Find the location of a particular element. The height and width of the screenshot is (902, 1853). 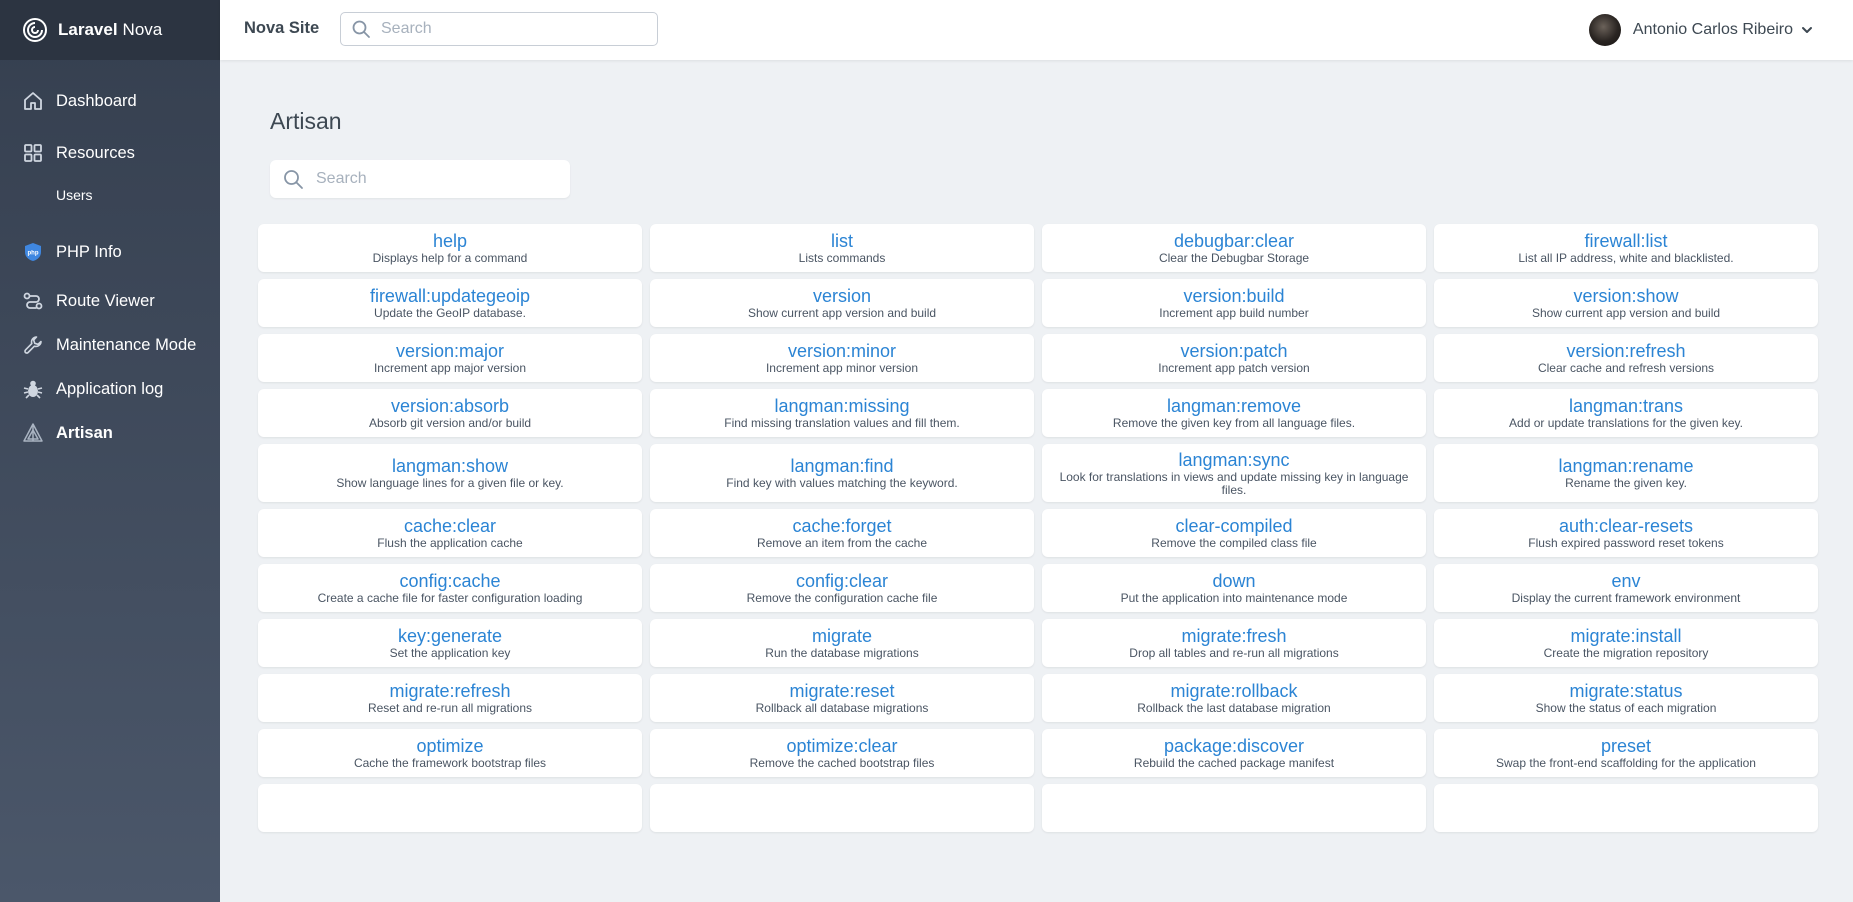

command-card: version:build Increment app build number is located at coordinates (1234, 303).